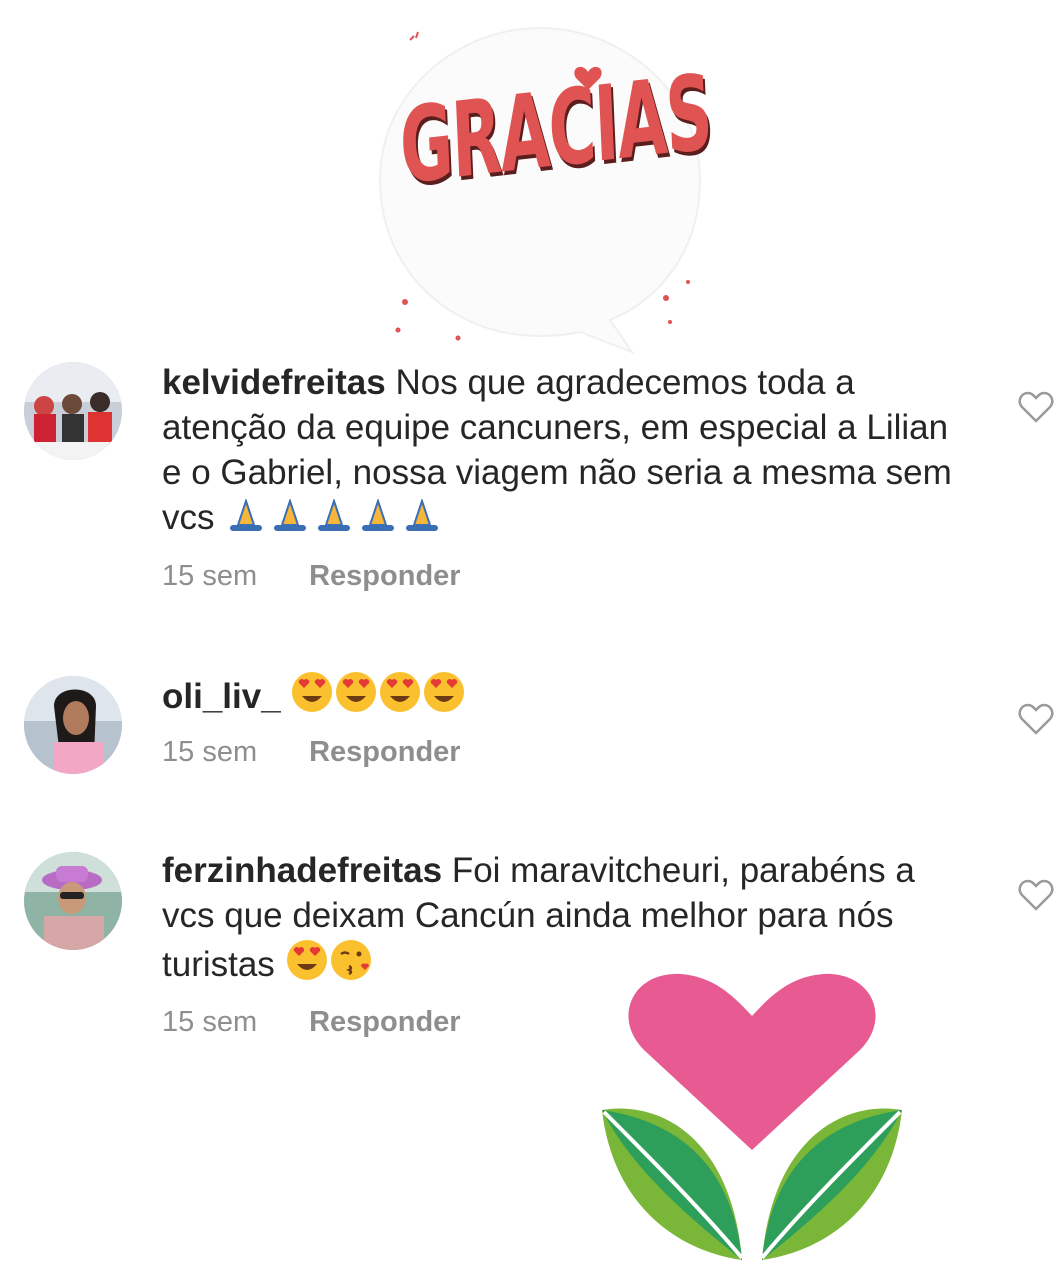  Describe the element at coordinates (302, 870) in the screenshot. I see `comment-username: ferzinhadefreitas` at that location.